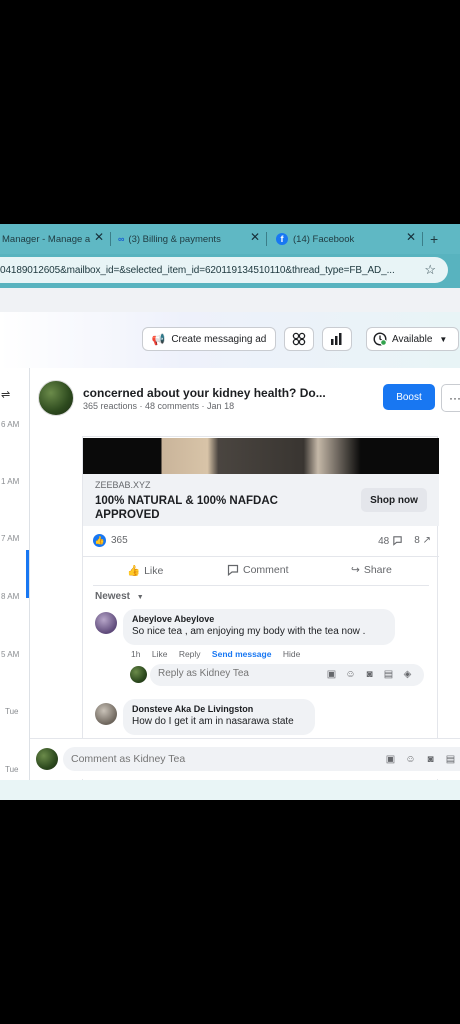 The height and width of the screenshot is (1024, 460). Describe the element at coordinates (377, 570) in the screenshot. I see `share-label: Share` at that location.